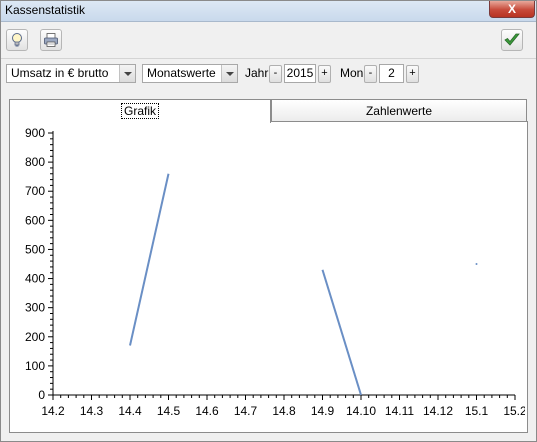  What do you see at coordinates (438, 411) in the screenshot?
I see `x-tick-label: 14.12` at bounding box center [438, 411].